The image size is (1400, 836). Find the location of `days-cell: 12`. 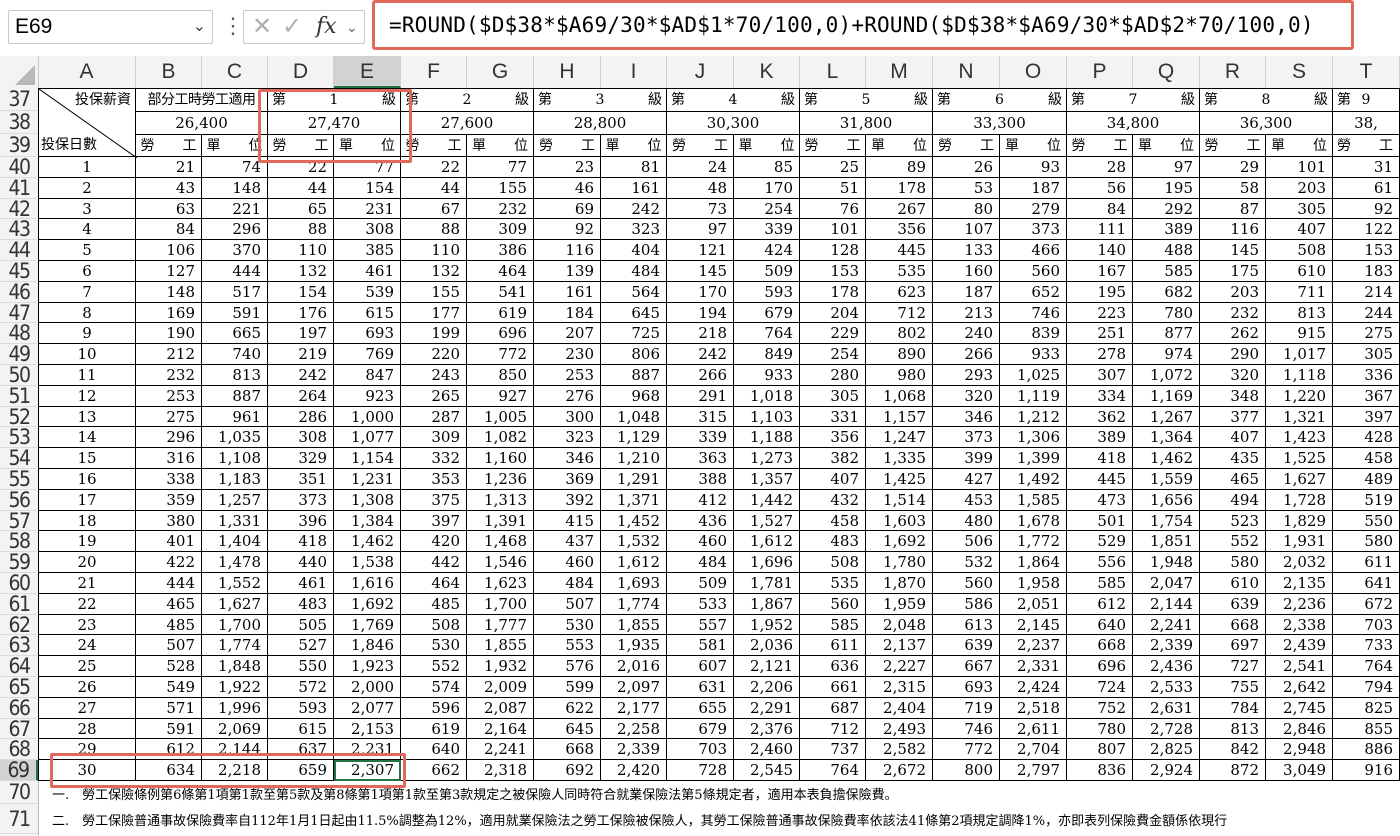

days-cell: 12 is located at coordinates (87, 396).